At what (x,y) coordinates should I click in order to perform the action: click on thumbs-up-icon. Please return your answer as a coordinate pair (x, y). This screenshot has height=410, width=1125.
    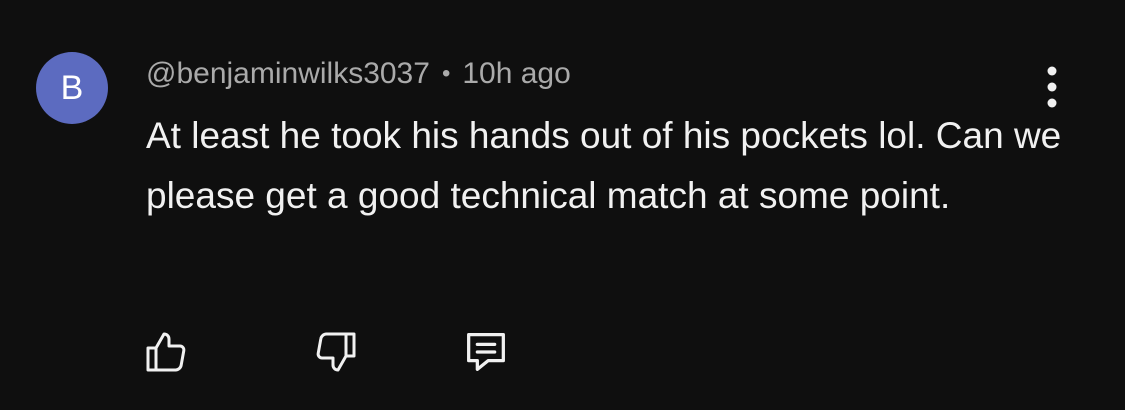
    Looking at the image, I should click on (166, 352).